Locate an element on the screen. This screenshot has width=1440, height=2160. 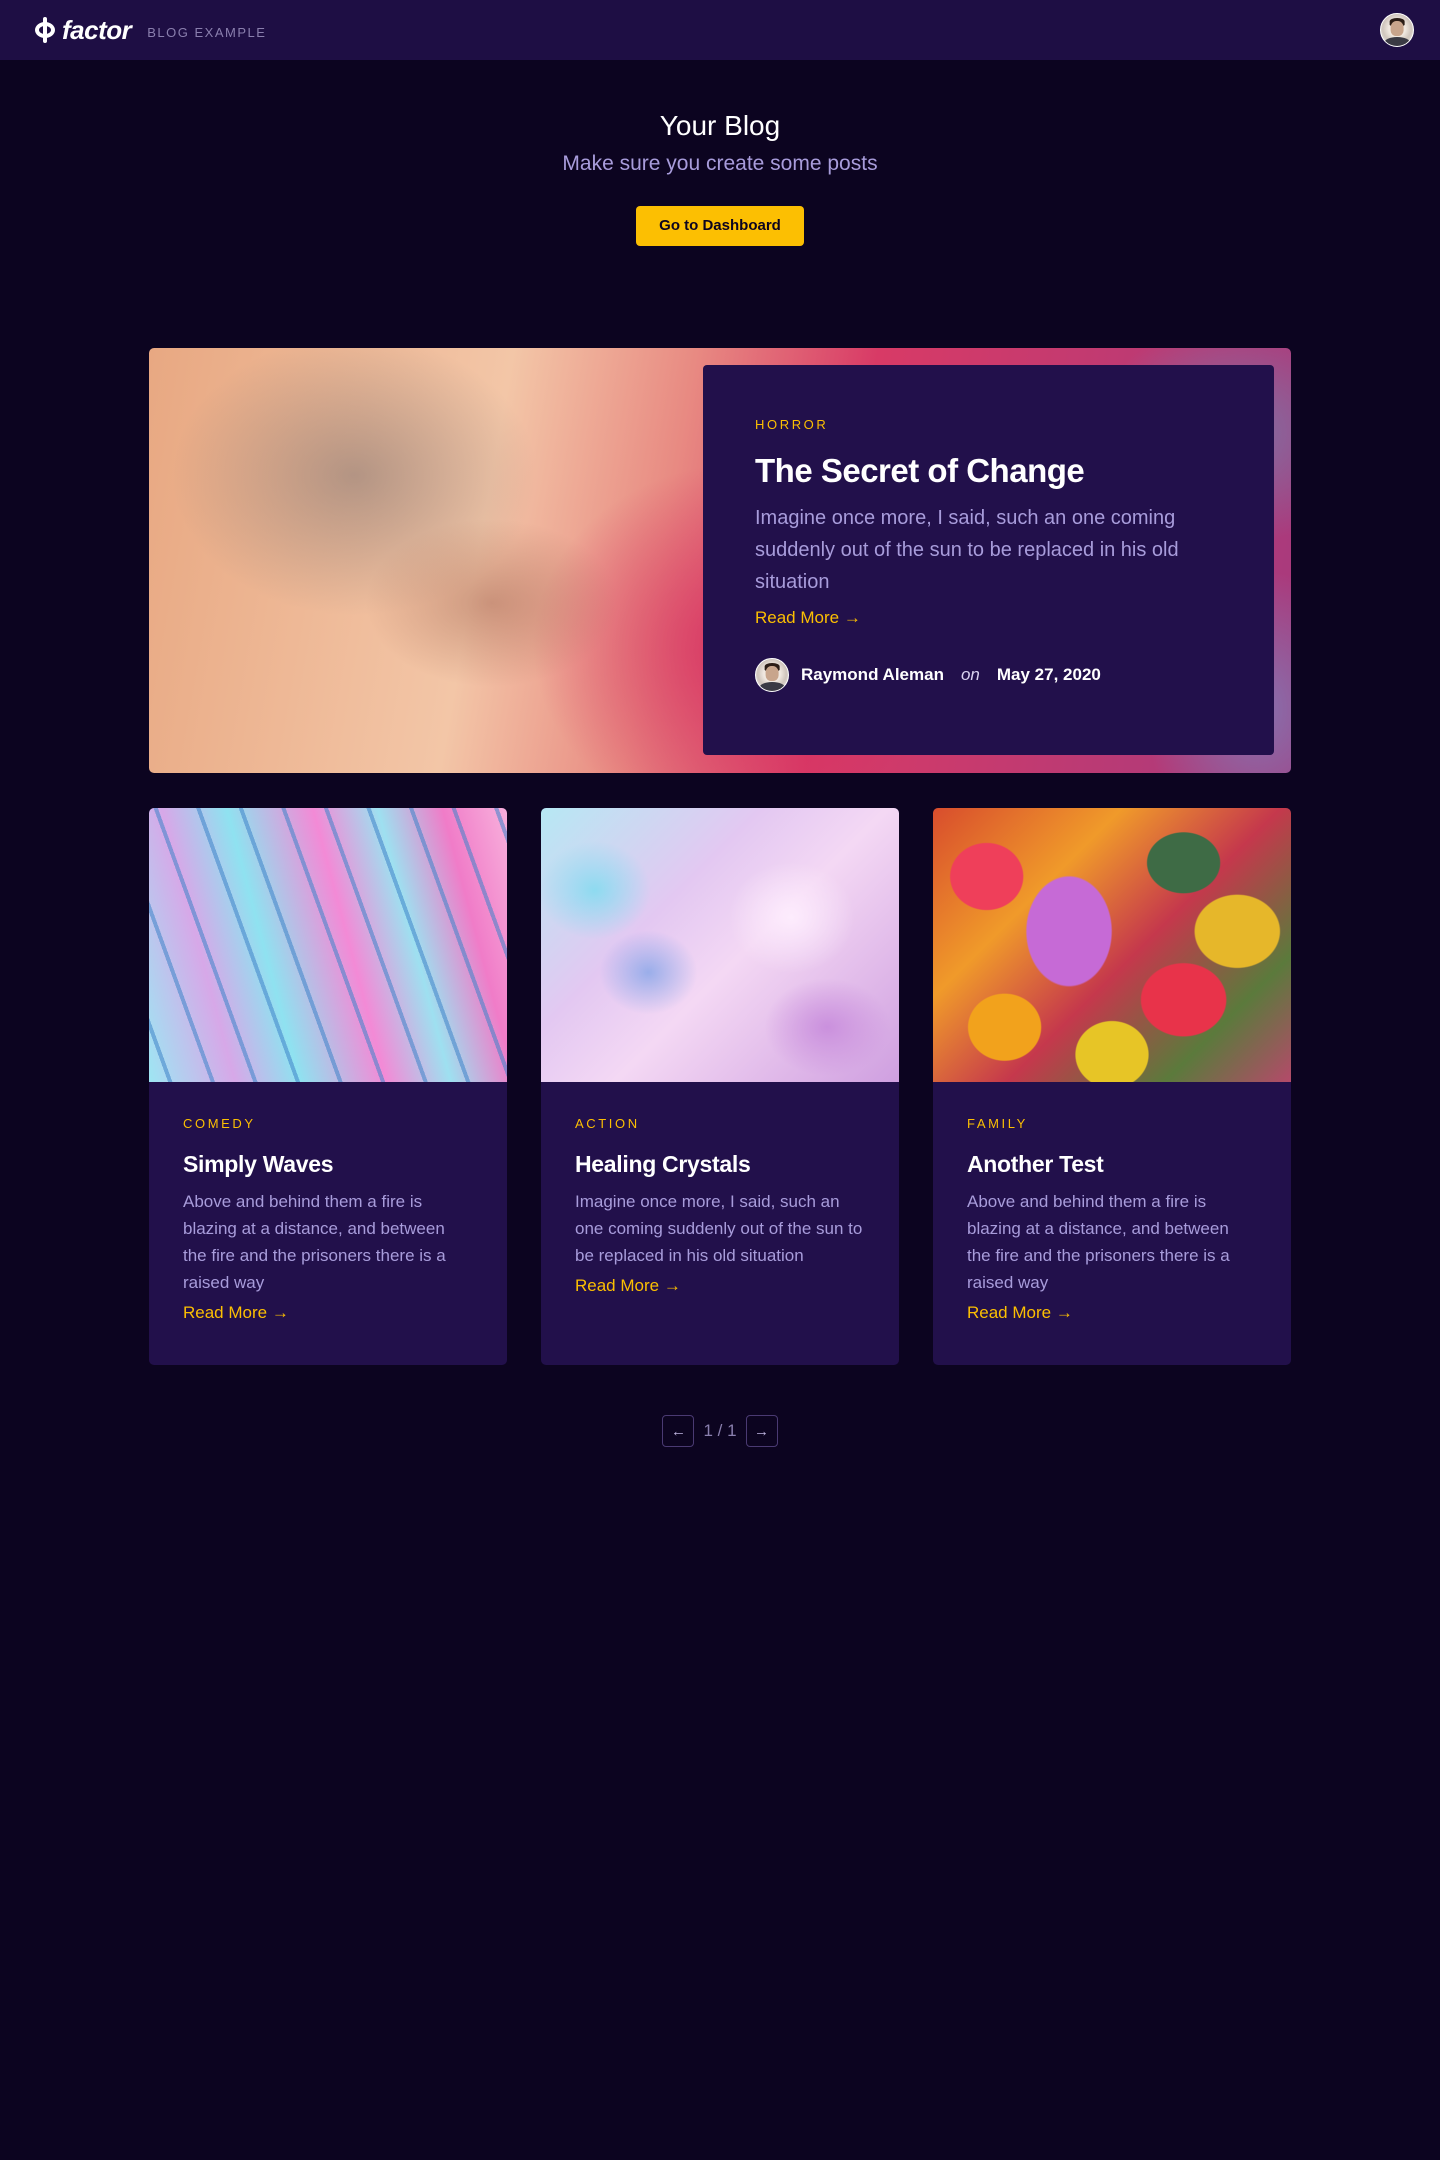
post-title: Healing Crystals is located at coordinates (720, 1164).